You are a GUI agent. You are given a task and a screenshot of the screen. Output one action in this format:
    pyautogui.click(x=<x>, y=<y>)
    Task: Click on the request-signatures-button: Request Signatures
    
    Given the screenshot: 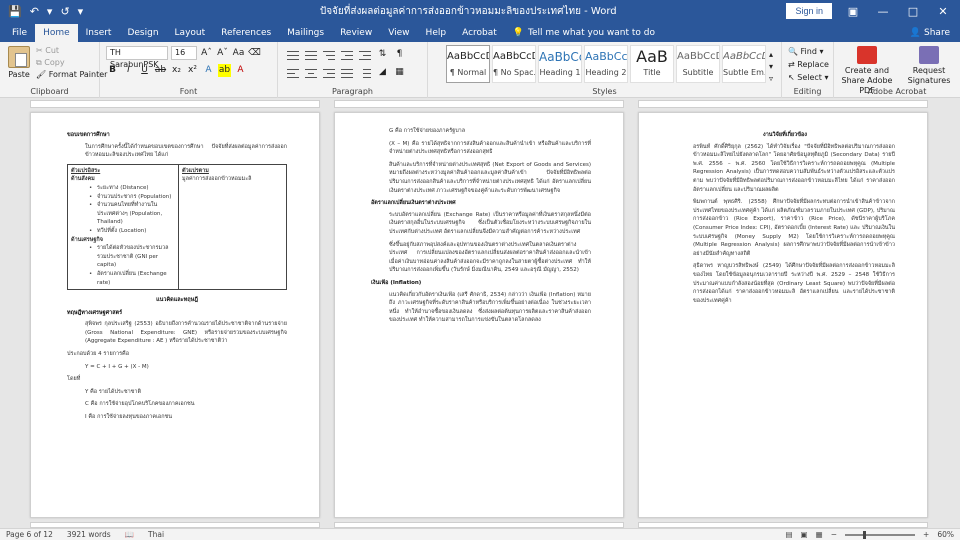 What is the action you would take?
    pyautogui.click(x=929, y=66)
    